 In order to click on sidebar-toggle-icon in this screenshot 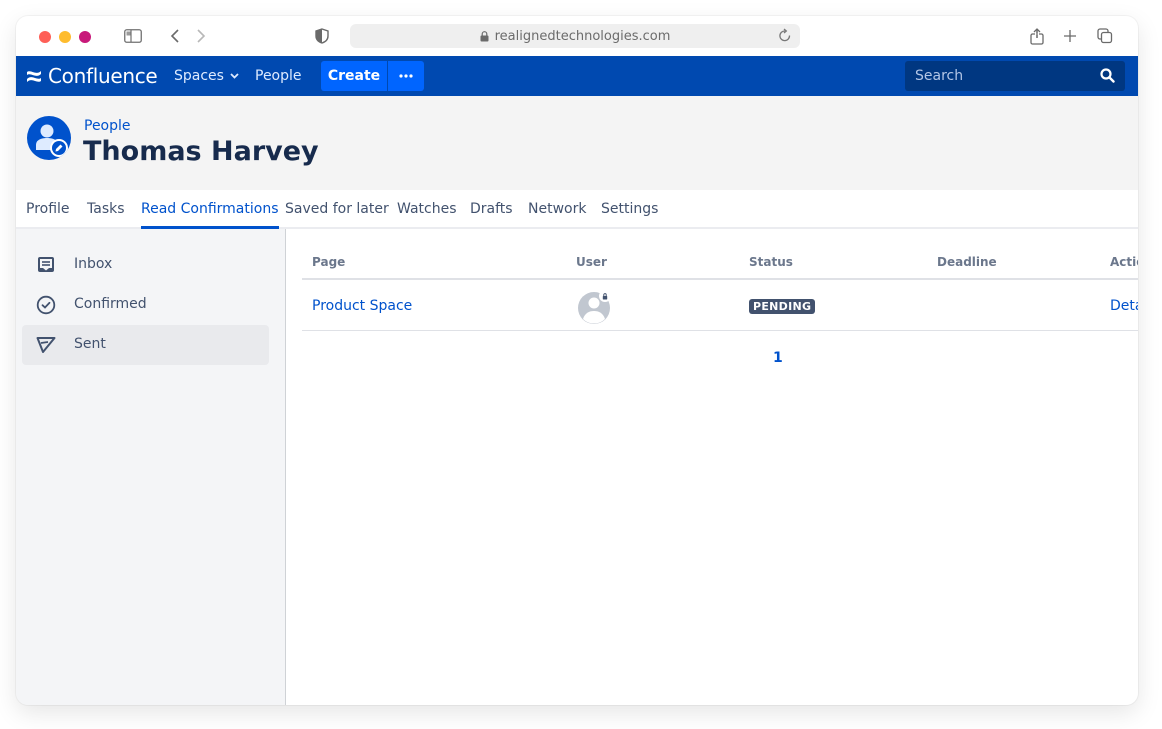, I will do `click(133, 36)`.